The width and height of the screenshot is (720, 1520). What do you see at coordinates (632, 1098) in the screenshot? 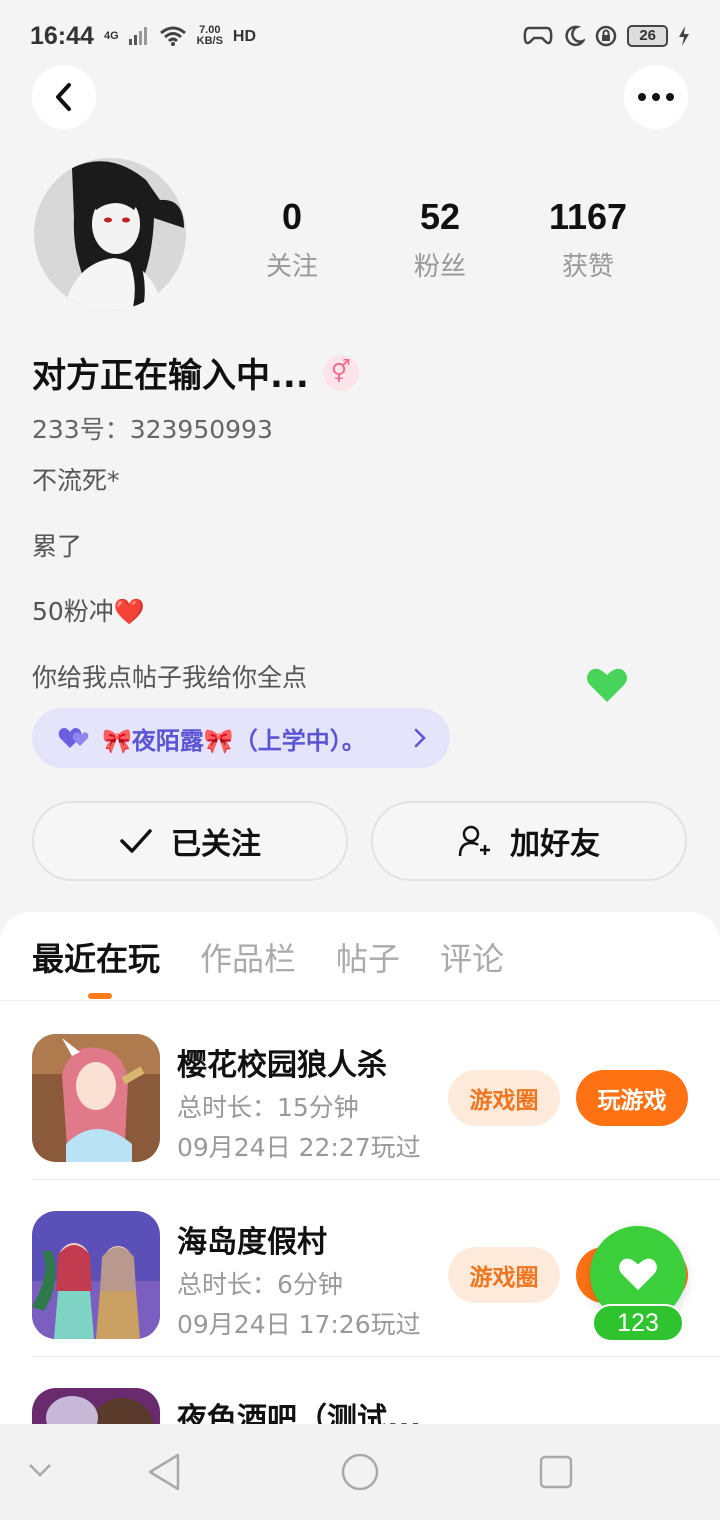
I see `play-game-button: 玩游戏` at bounding box center [632, 1098].